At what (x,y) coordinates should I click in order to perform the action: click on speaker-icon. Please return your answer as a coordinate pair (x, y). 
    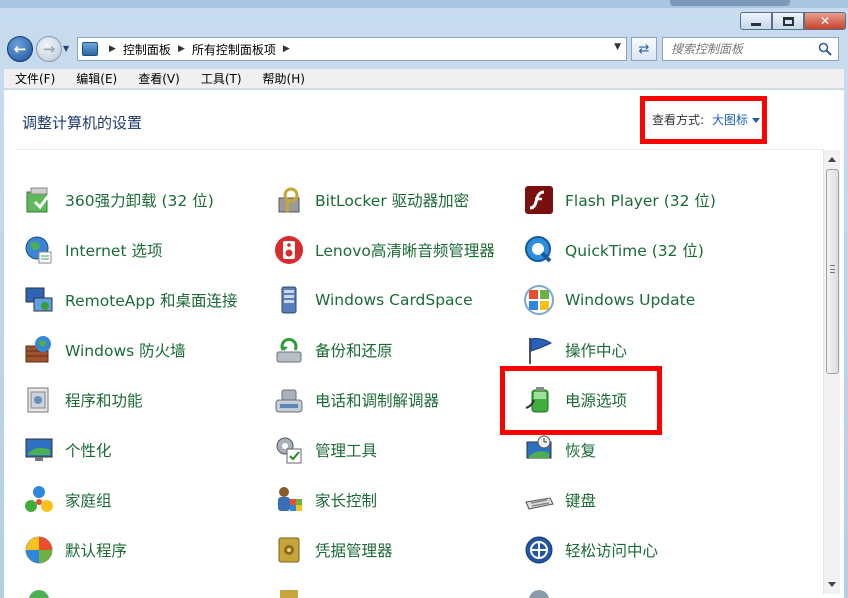
    Looking at the image, I should click on (289, 250).